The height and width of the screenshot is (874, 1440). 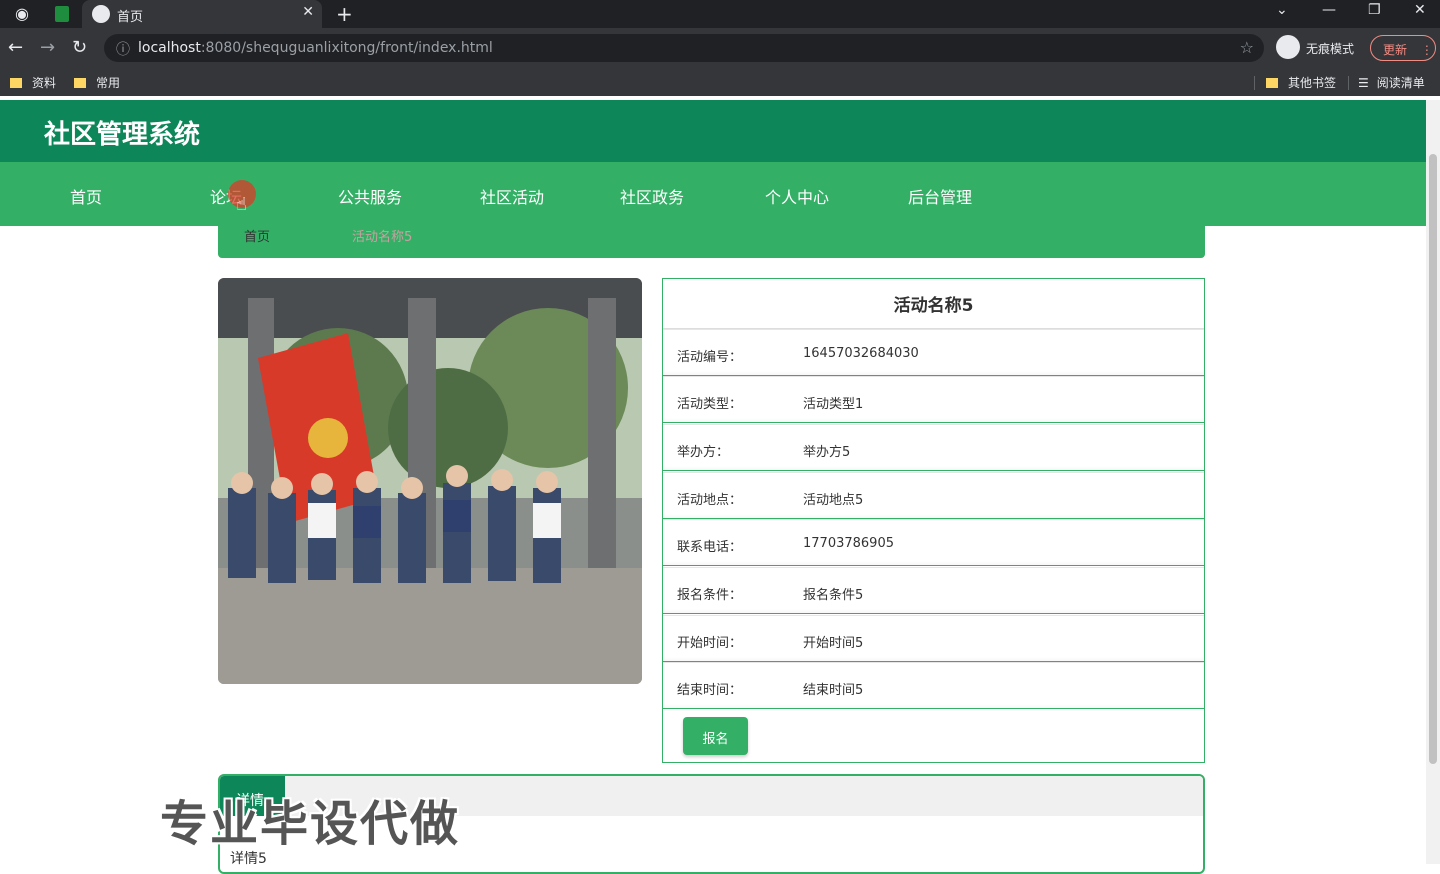 I want to click on breadcrumb-current: 活动名称5, so click(x=382, y=237).